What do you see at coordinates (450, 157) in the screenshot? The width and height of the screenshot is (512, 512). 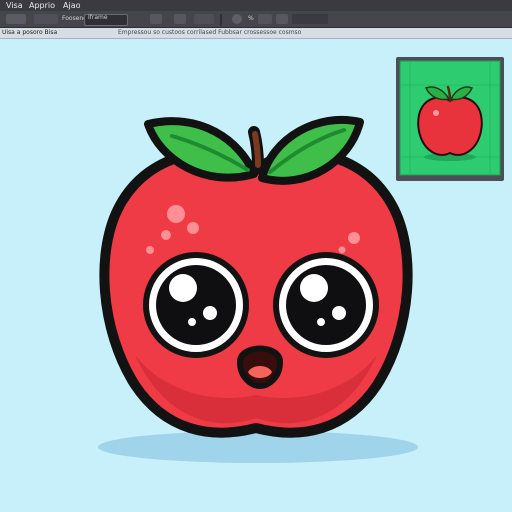 I see `preview-shadow` at bounding box center [450, 157].